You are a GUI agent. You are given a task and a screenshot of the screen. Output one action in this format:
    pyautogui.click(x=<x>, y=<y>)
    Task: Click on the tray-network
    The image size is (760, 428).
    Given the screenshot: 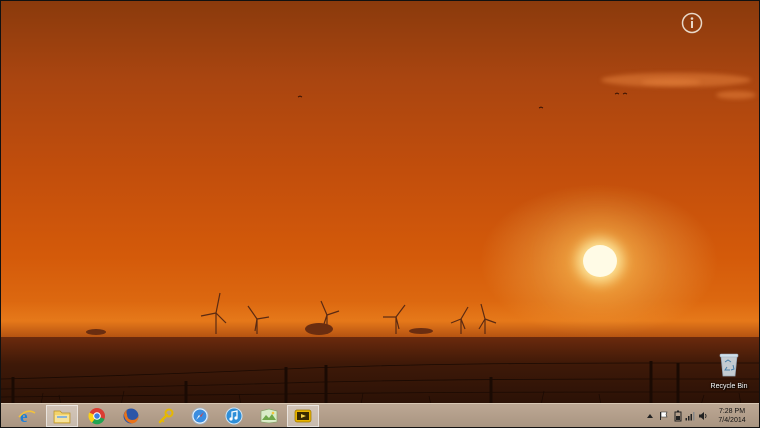 What is the action you would take?
    pyautogui.click(x=690, y=416)
    